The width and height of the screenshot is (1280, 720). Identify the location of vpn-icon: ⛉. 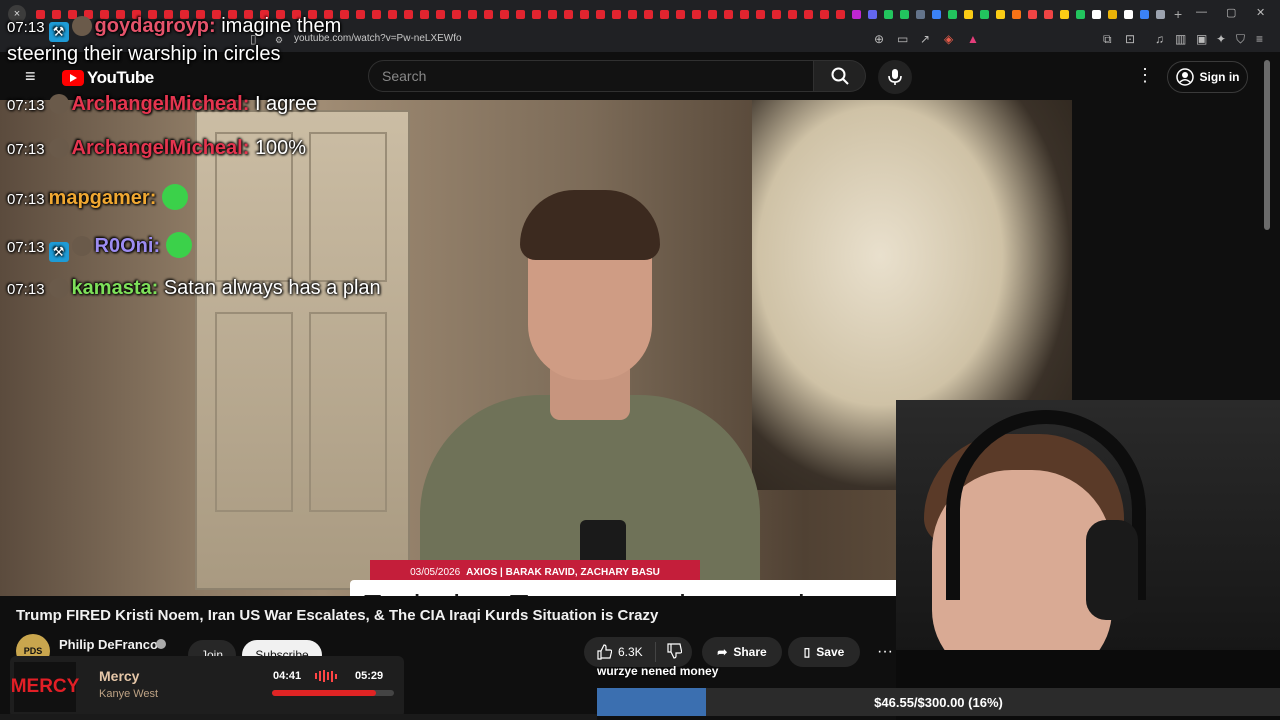
(1240, 39).